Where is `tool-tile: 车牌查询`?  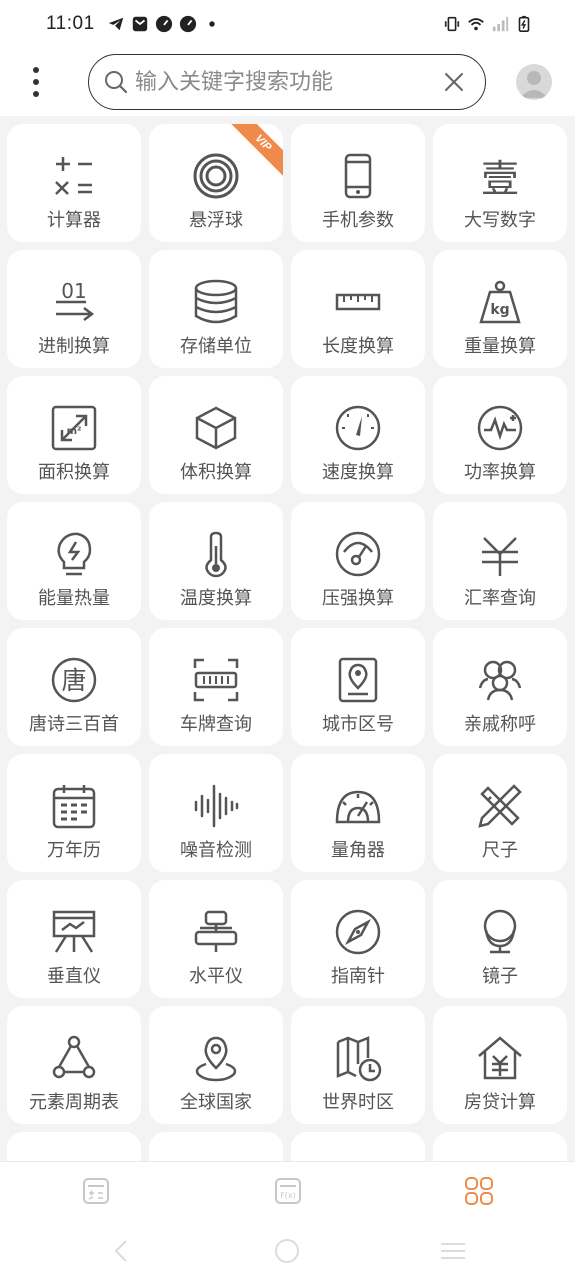 tool-tile: 车牌查询 is located at coordinates (216, 687).